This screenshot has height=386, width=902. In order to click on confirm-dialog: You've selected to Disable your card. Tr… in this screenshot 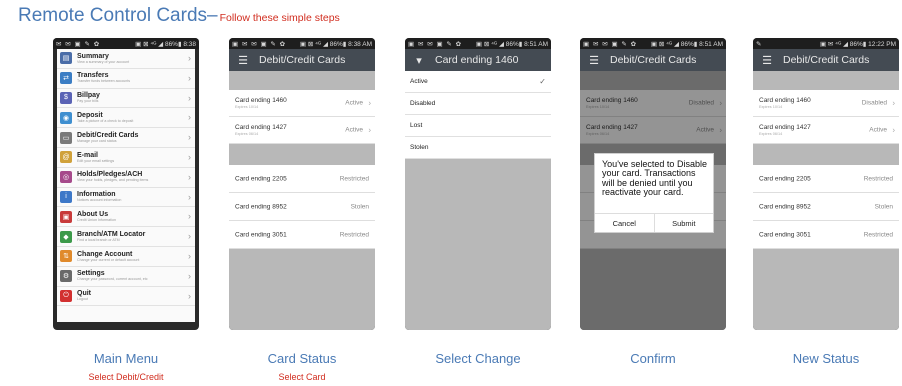, I will do `click(654, 193)`.